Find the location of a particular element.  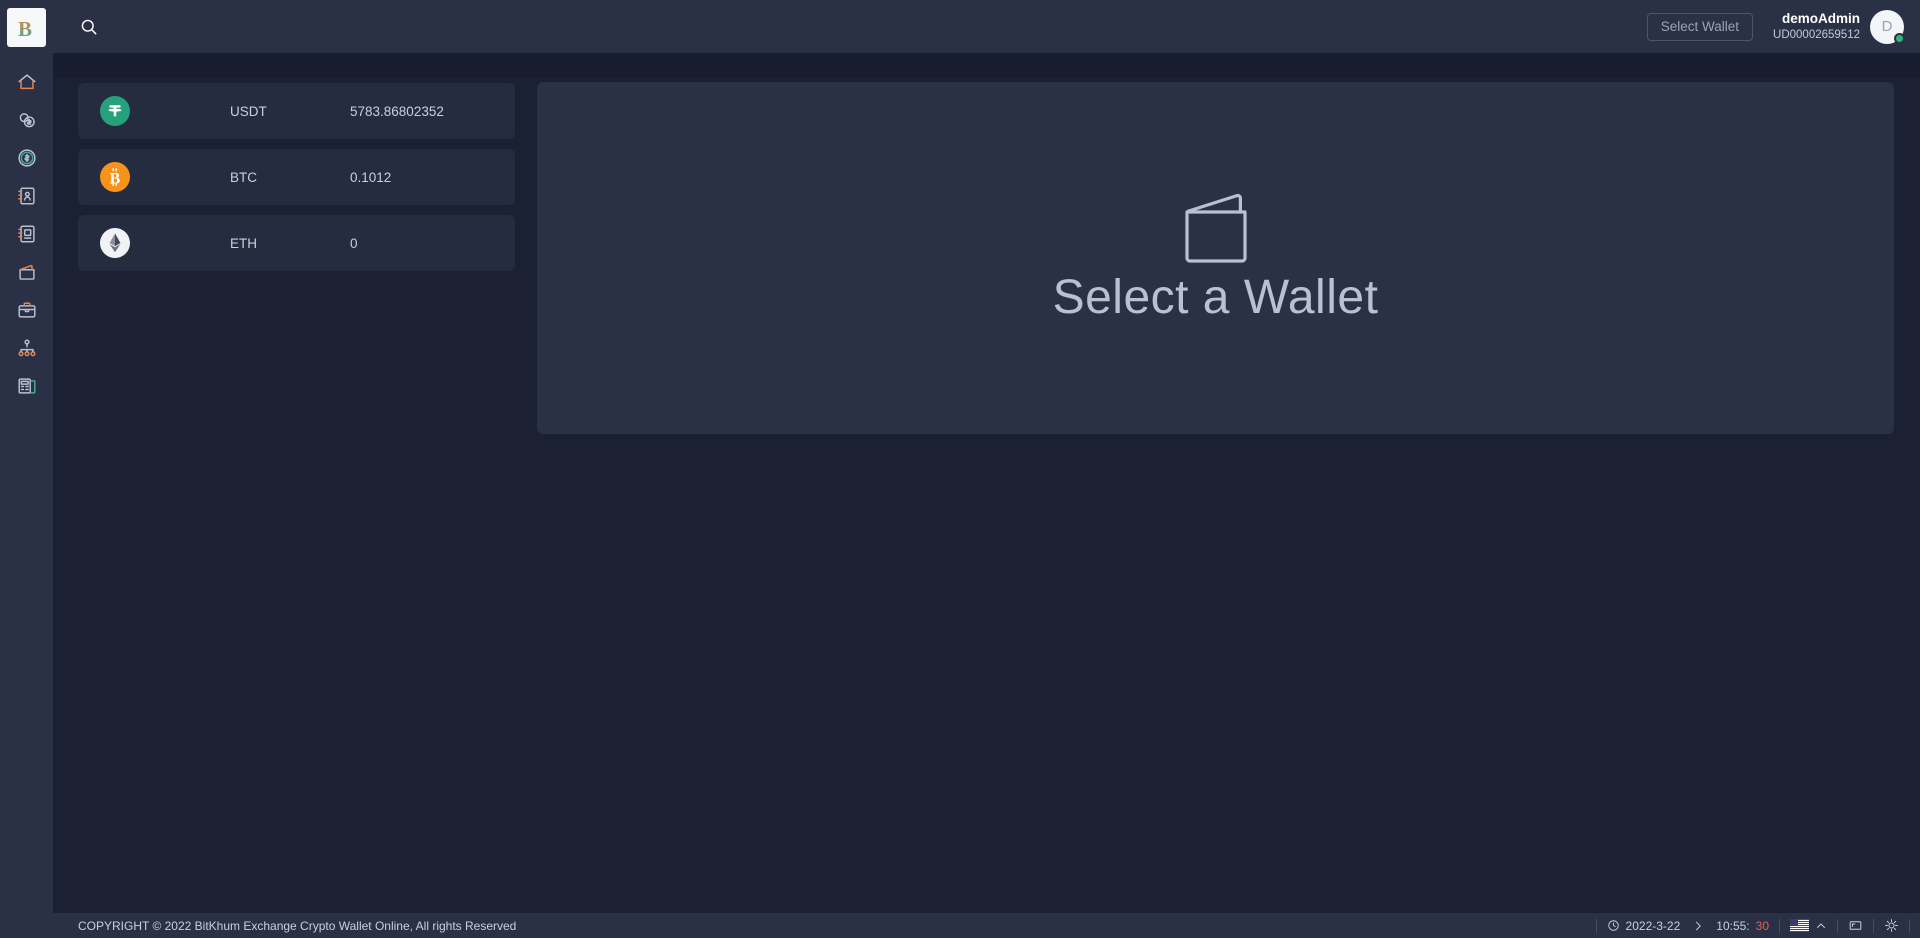

wallet-list: USDT 5783.86802352 B BTC 0.1012 ETH 0 is located at coordinates (296, 182).